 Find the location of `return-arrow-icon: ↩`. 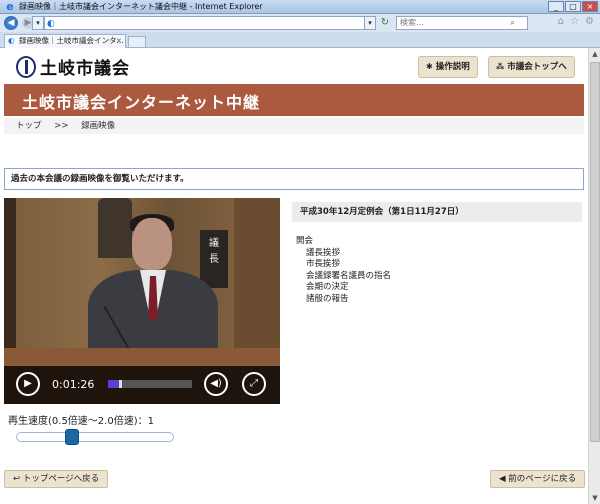

return-arrow-icon: ↩ is located at coordinates (17, 479).